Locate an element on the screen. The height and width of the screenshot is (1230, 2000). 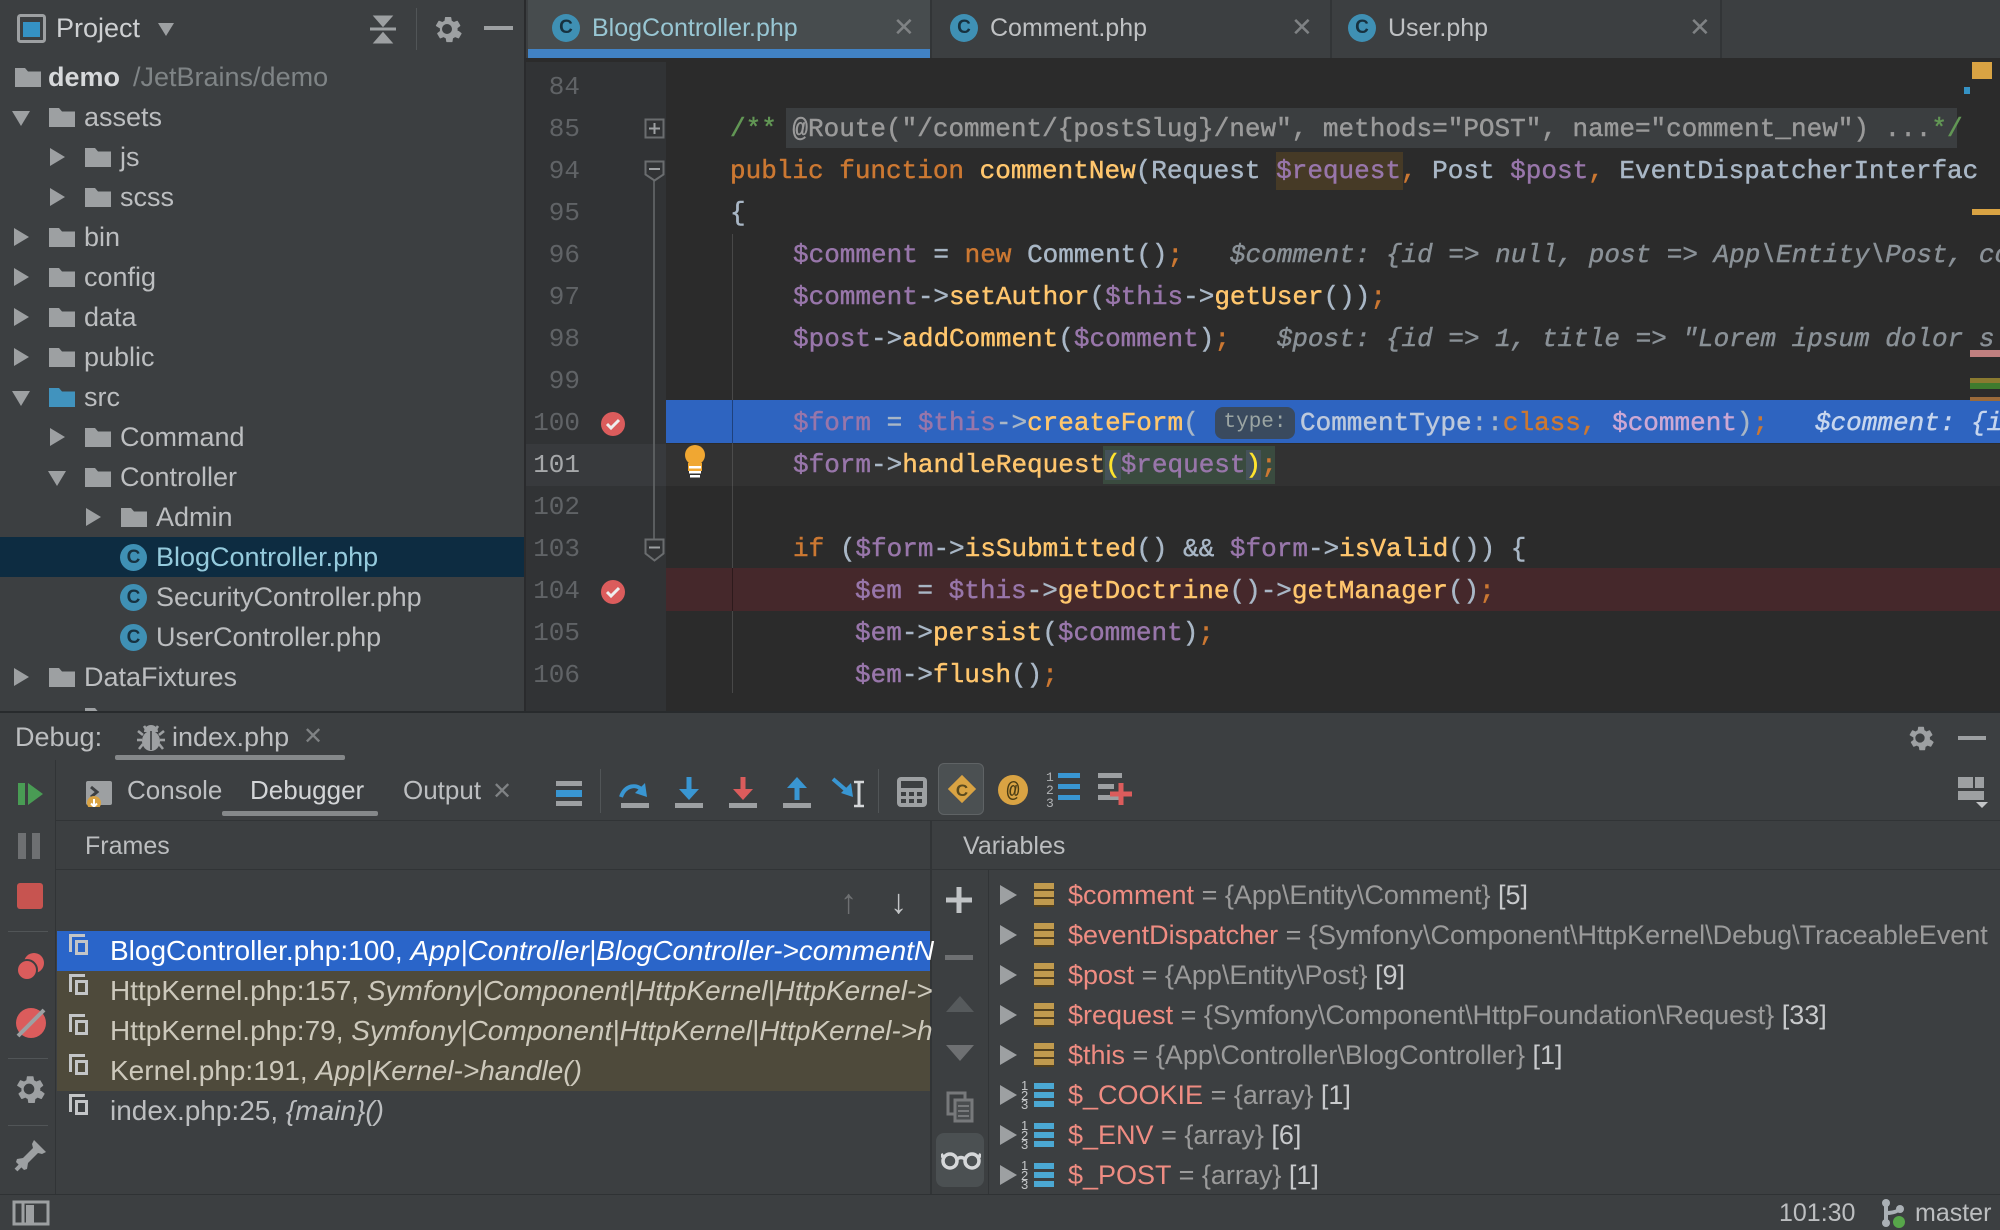
svg-text: C is located at coordinates (962, 790).